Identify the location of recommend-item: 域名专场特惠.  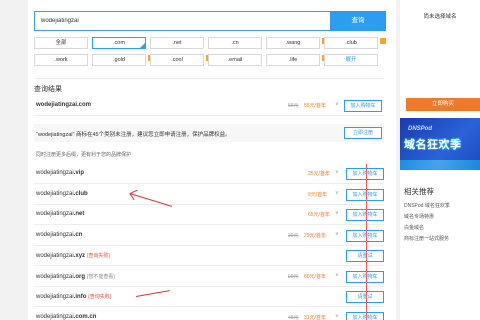
(419, 216).